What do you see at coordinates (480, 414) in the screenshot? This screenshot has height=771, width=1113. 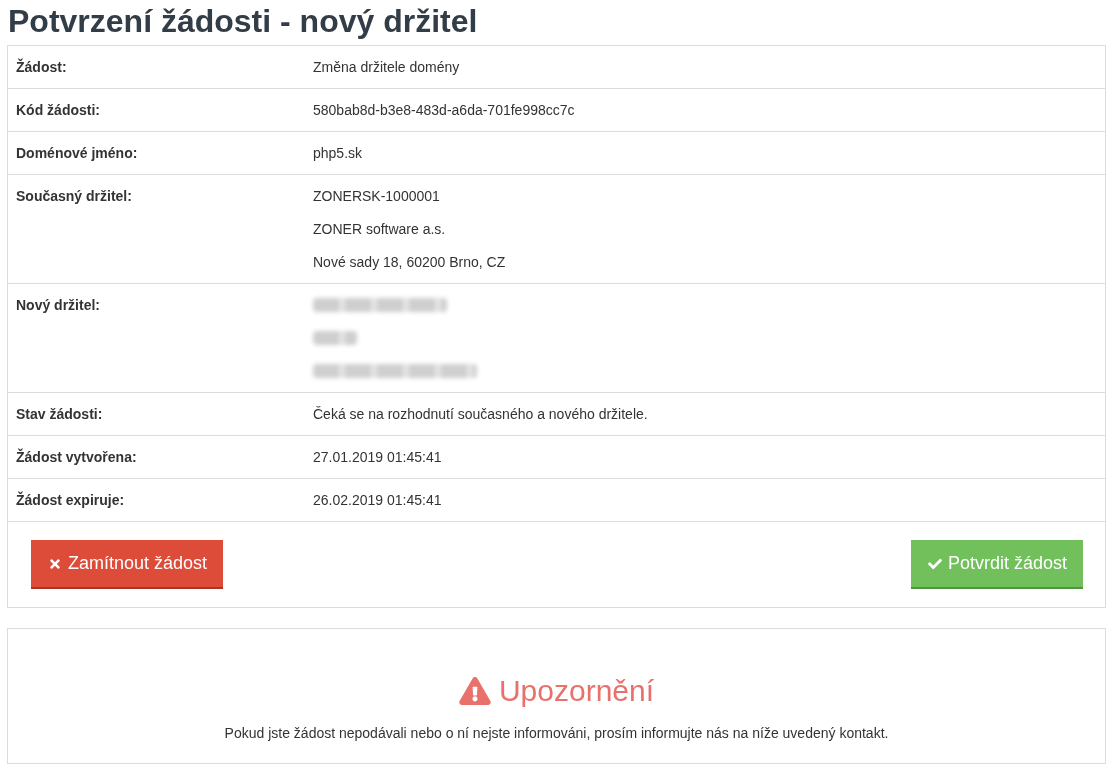 I see `field-value: Čeká se na rozhodnutí současného a nového držitele.` at bounding box center [480, 414].